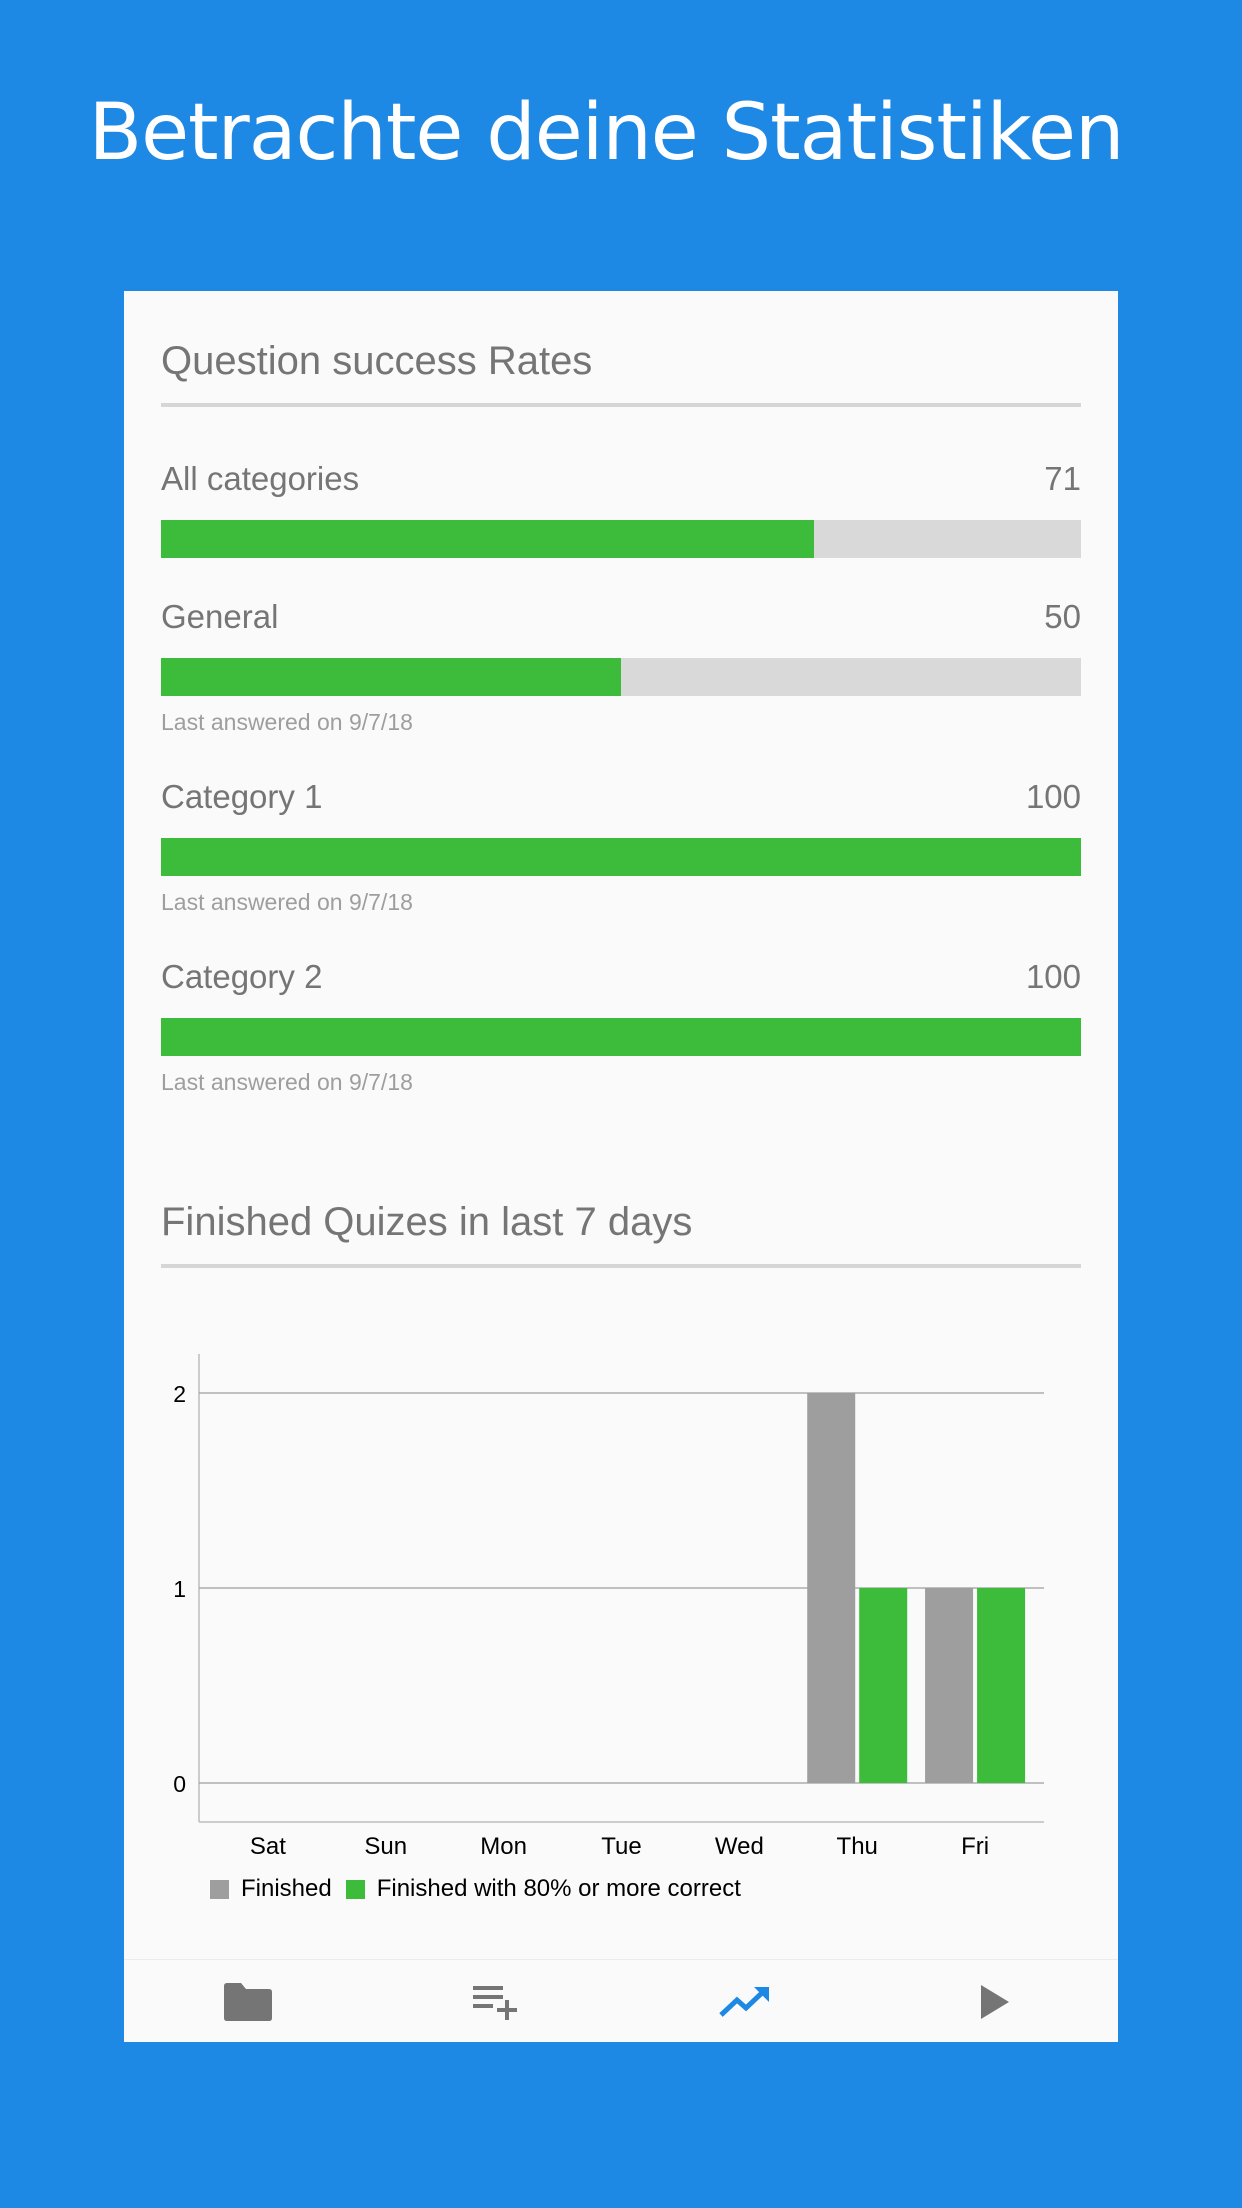  What do you see at coordinates (831, 1588) in the screenshot?
I see `bar-finished-thu` at bounding box center [831, 1588].